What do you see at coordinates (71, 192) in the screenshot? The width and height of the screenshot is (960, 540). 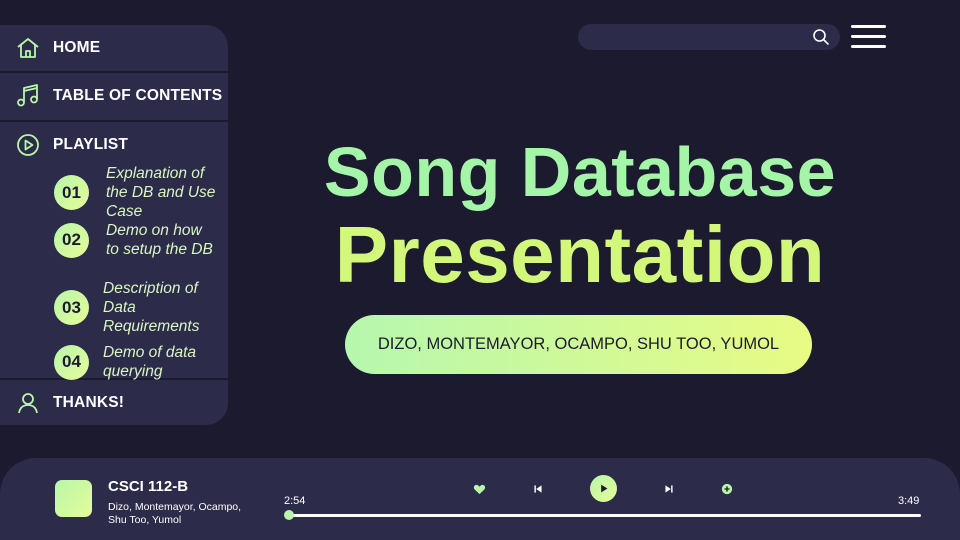 I see `playlist-item-number: 01` at bounding box center [71, 192].